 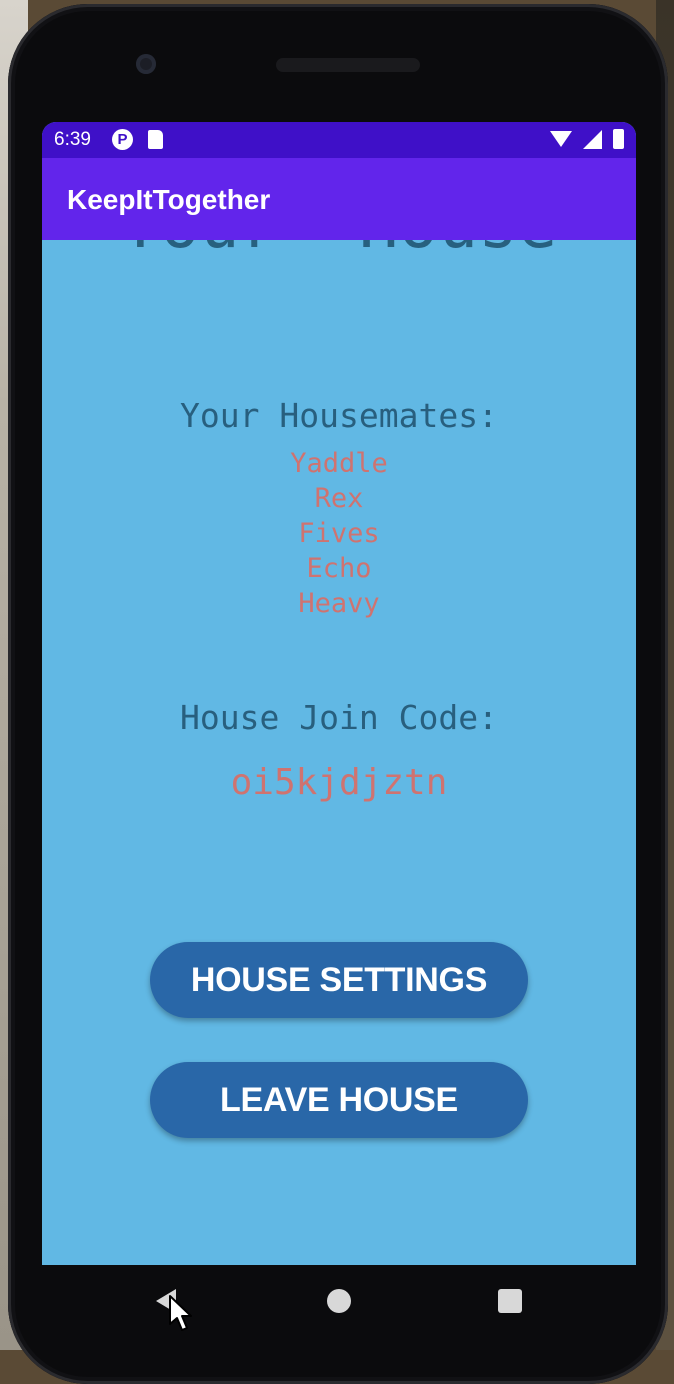 What do you see at coordinates (592, 139) in the screenshot?
I see `signal-icon` at bounding box center [592, 139].